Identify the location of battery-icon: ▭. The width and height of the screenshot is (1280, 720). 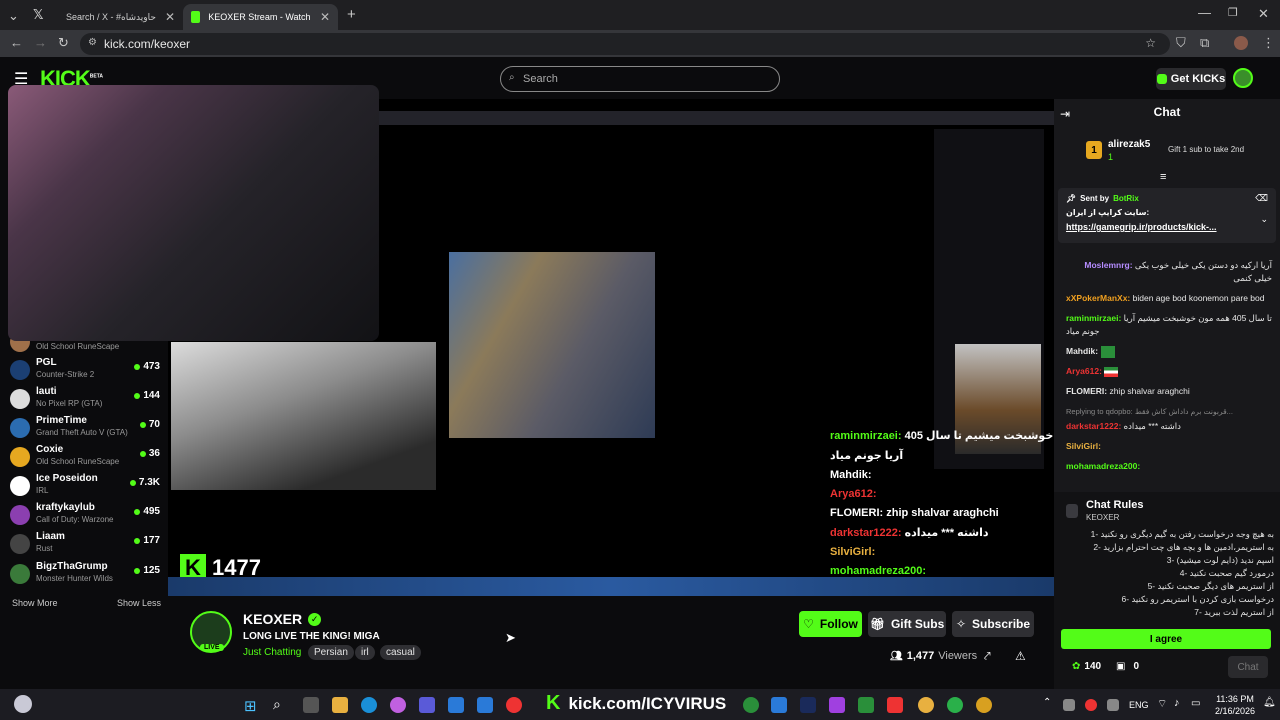
(1195, 703).